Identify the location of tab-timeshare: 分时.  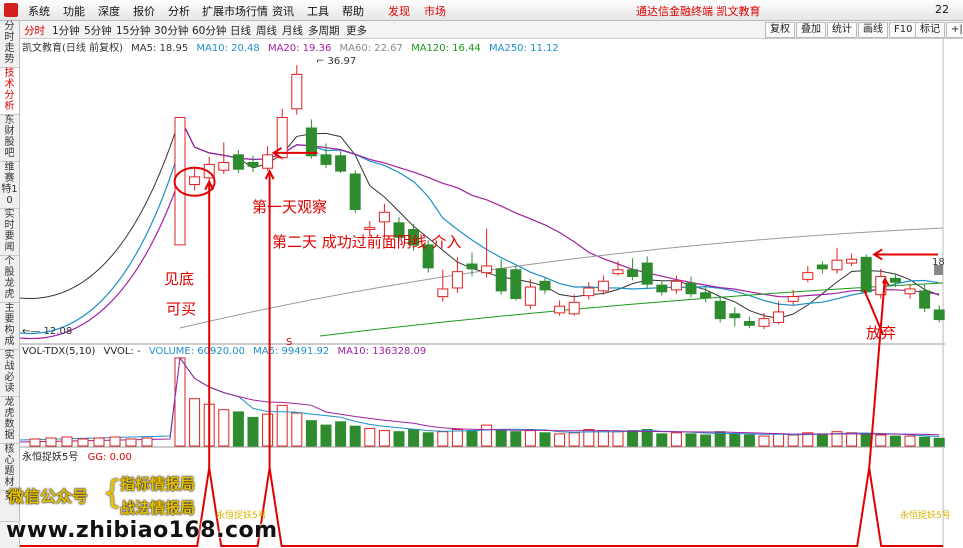
(34, 30).